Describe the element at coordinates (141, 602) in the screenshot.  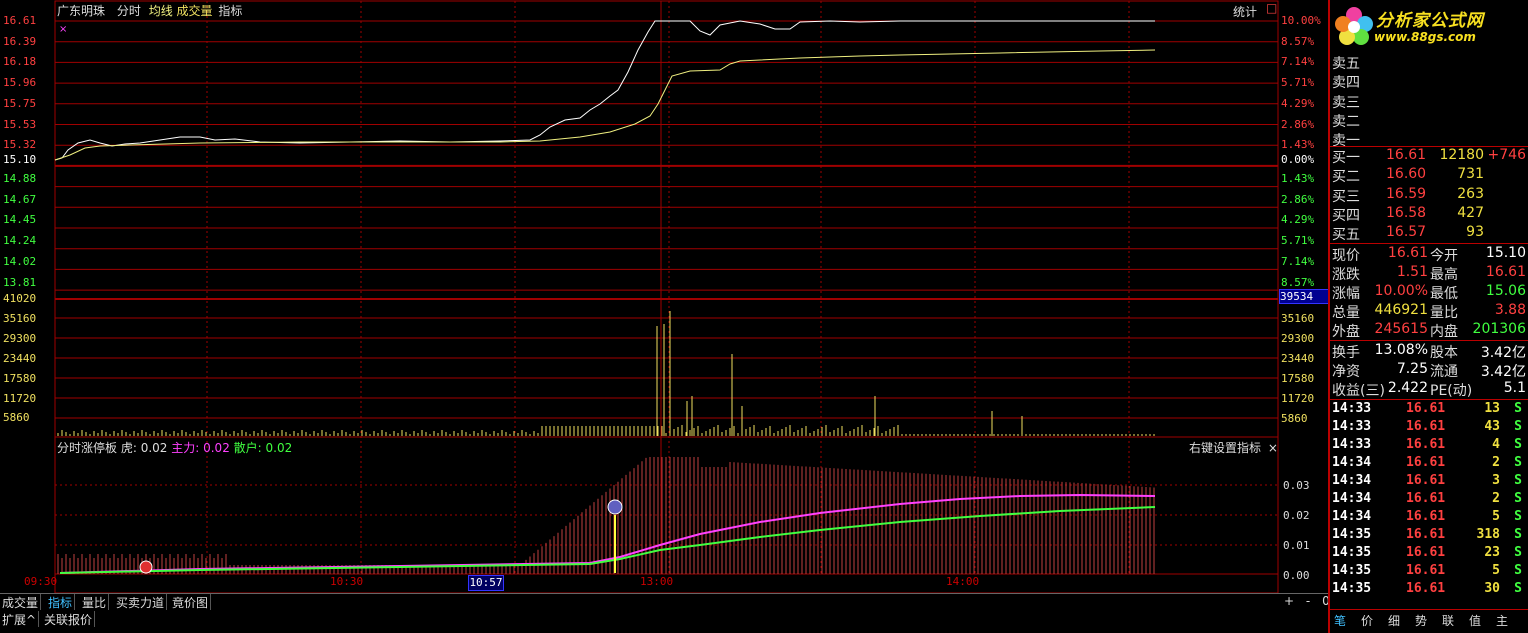
I see `bottom-tab-3: 买卖力道` at that location.